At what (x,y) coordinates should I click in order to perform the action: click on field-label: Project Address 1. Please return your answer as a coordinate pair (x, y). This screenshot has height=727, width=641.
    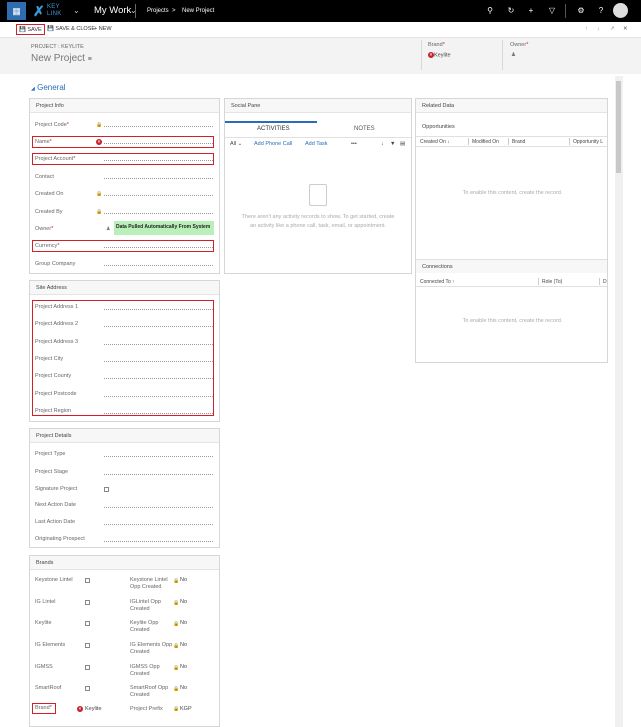
    Looking at the image, I should click on (57, 307).